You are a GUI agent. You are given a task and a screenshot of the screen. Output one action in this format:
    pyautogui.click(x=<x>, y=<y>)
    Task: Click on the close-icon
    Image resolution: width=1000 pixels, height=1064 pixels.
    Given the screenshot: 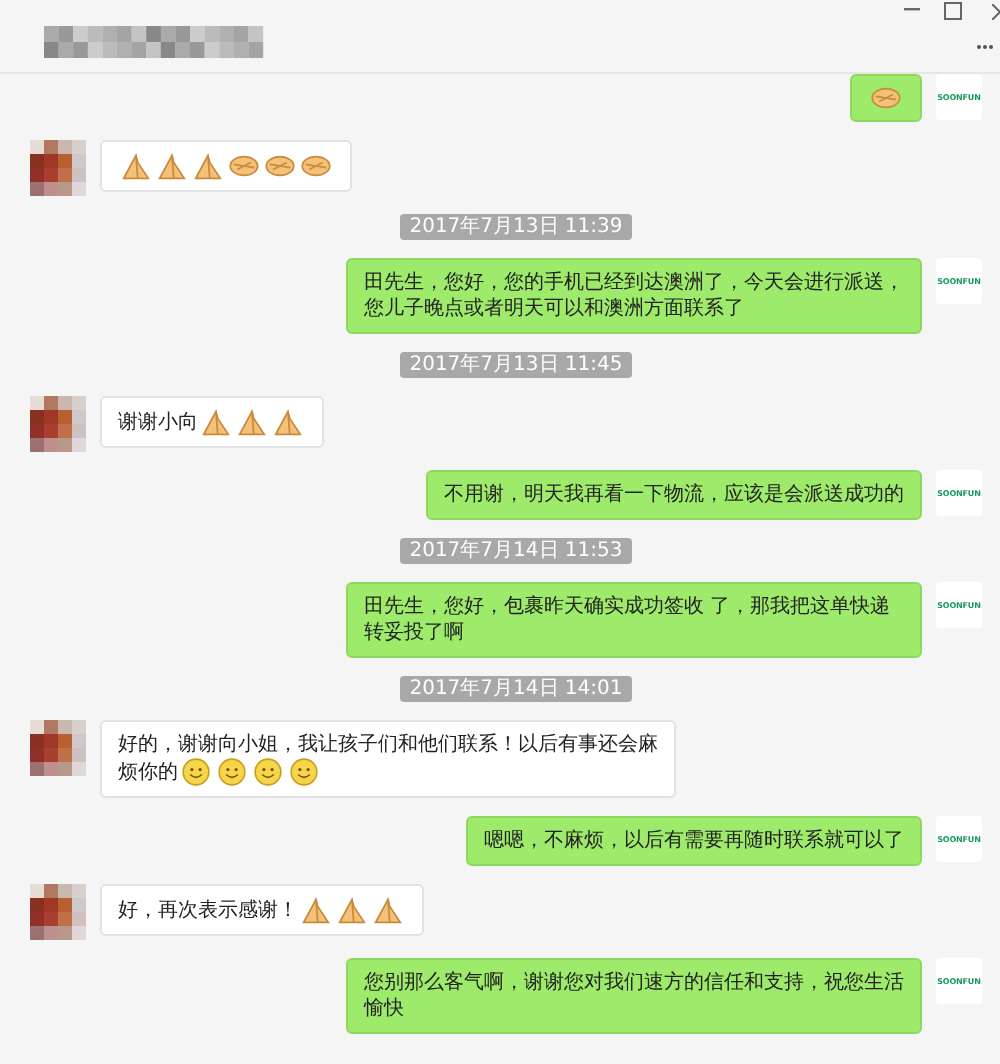 What is the action you would take?
    pyautogui.click(x=996, y=12)
    